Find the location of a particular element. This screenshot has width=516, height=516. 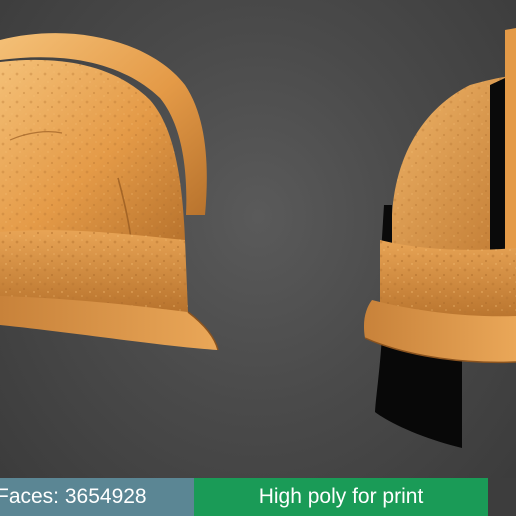

info-bar: Faces: 3654928 High poly for print is located at coordinates (258, 497).